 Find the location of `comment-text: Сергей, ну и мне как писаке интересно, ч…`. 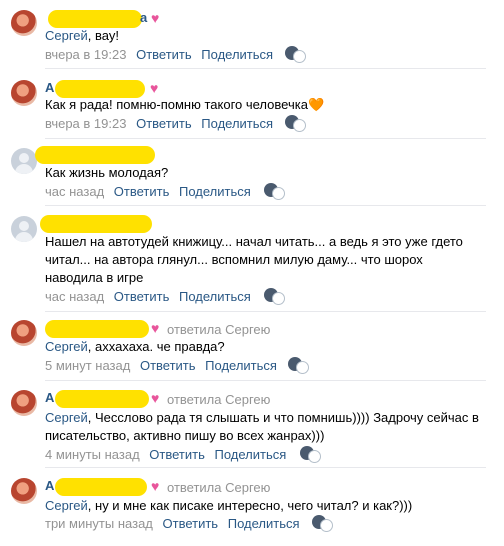

comment-text: Сергей, ну и мне как писаке интересно, ч… is located at coordinates (229, 505).